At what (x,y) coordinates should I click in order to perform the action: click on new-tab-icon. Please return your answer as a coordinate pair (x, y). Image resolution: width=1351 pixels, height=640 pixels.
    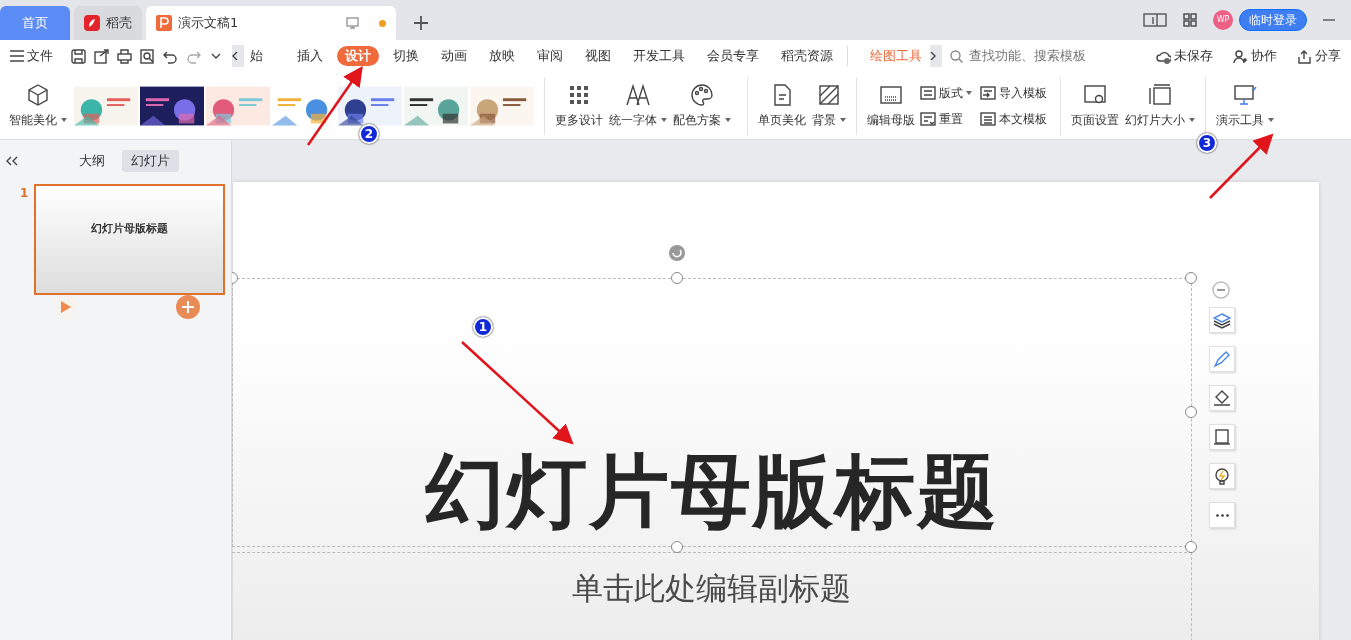
    Looking at the image, I should click on (421, 23).